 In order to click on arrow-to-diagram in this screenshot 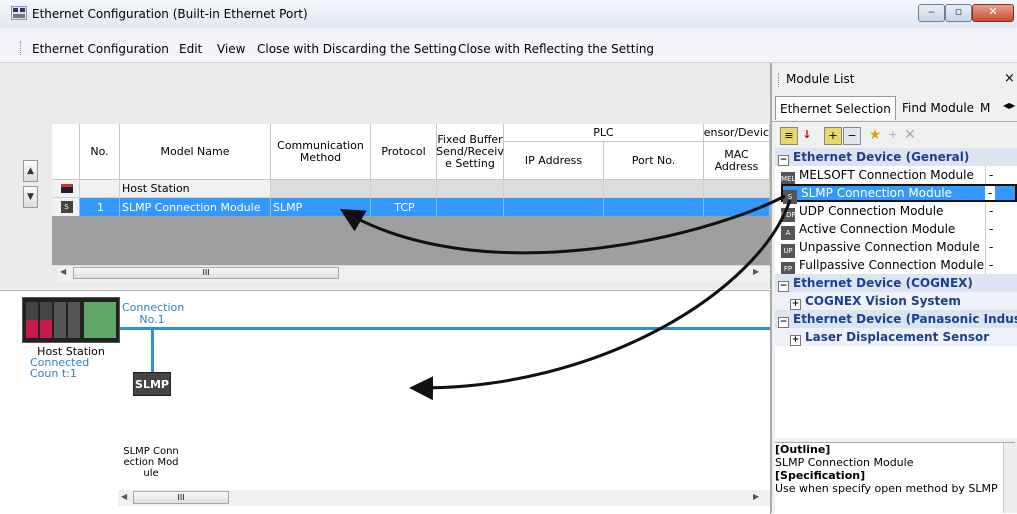, I will do `click(600, 300)`.